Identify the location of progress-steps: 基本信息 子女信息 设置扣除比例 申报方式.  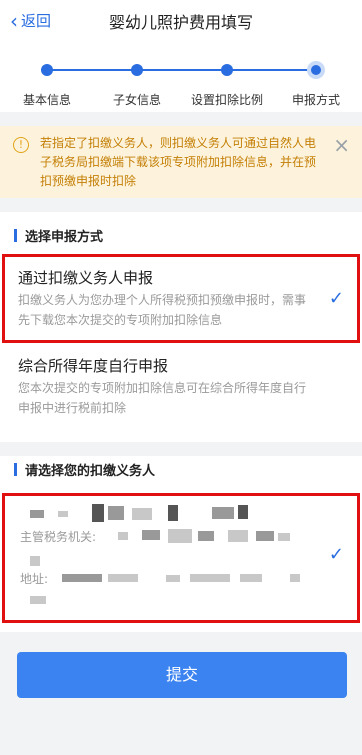
(181, 77).